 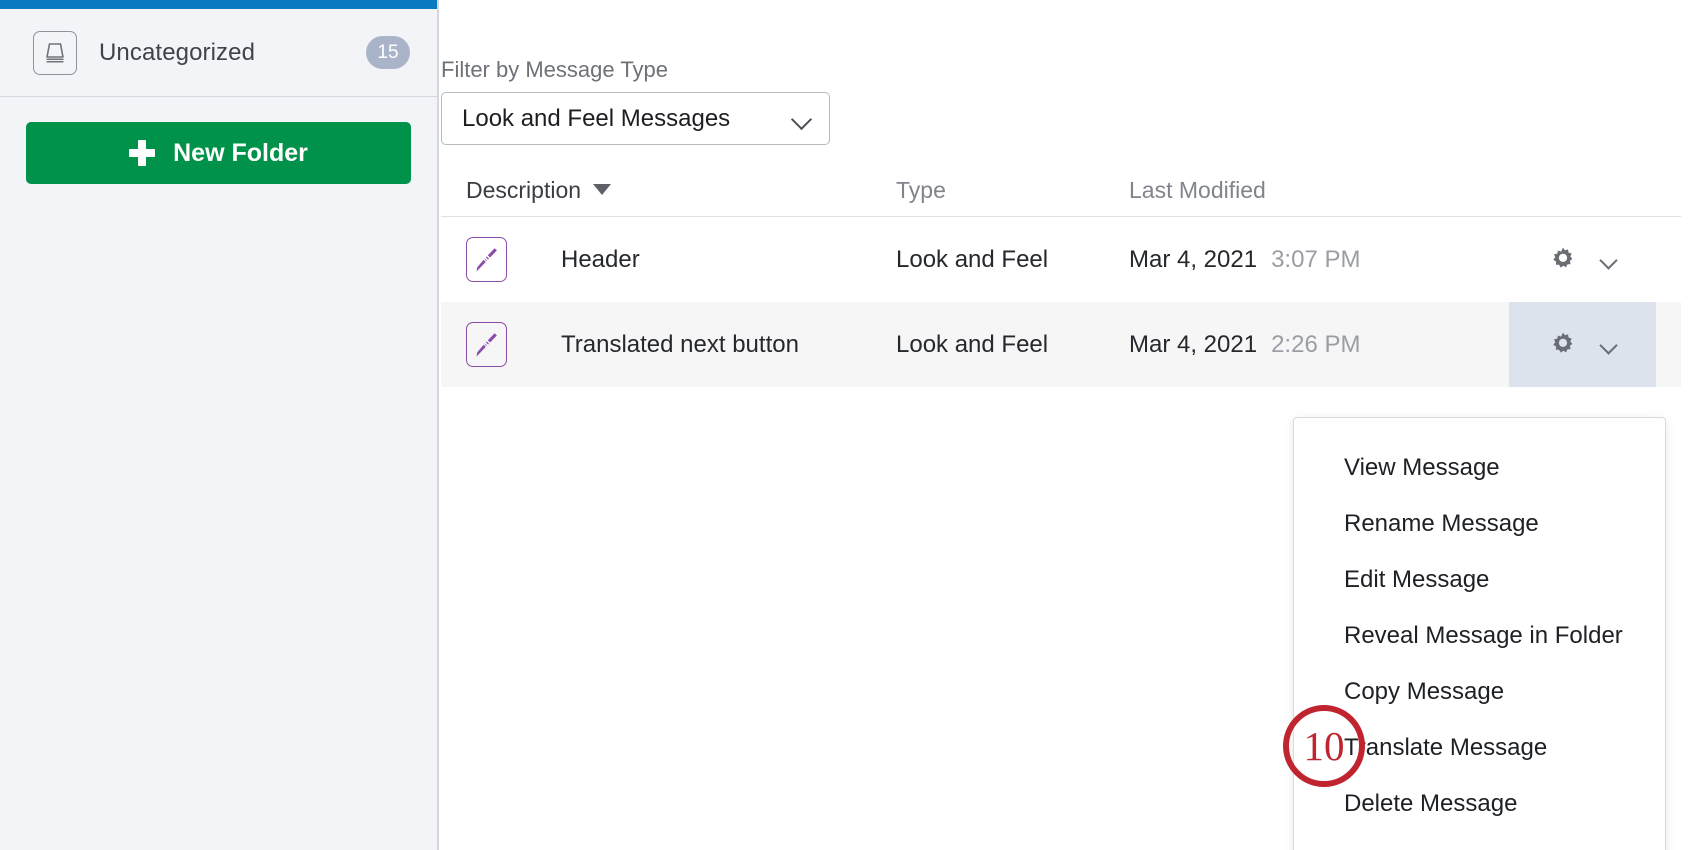 I want to click on column-header-actions, so click(x=1582, y=210).